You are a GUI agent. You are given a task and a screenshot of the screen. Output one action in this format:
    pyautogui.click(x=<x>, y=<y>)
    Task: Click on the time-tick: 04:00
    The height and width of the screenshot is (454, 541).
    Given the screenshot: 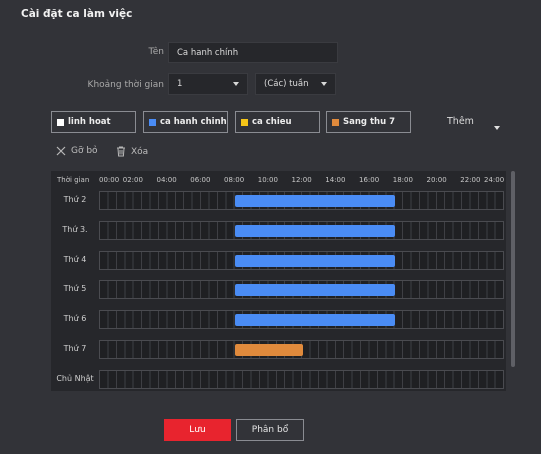 What is the action you would take?
    pyautogui.click(x=166, y=180)
    